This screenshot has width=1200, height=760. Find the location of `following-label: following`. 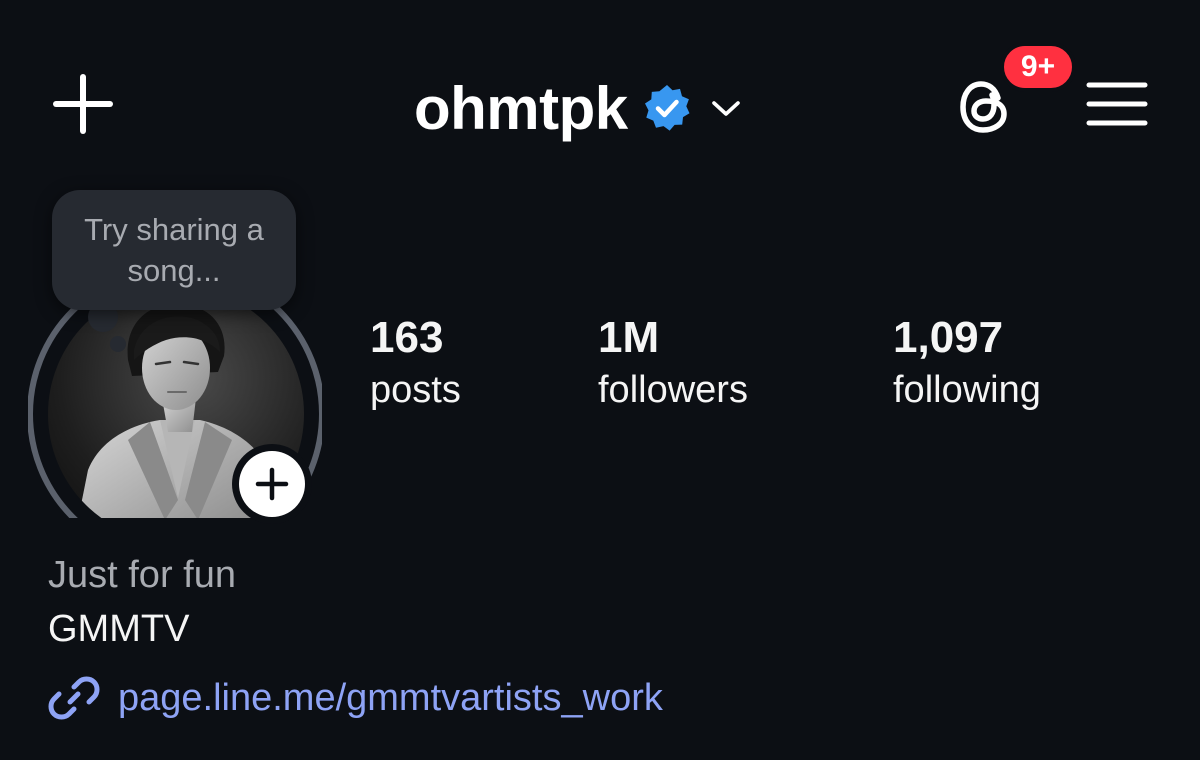

following-label: following is located at coordinates (967, 390).